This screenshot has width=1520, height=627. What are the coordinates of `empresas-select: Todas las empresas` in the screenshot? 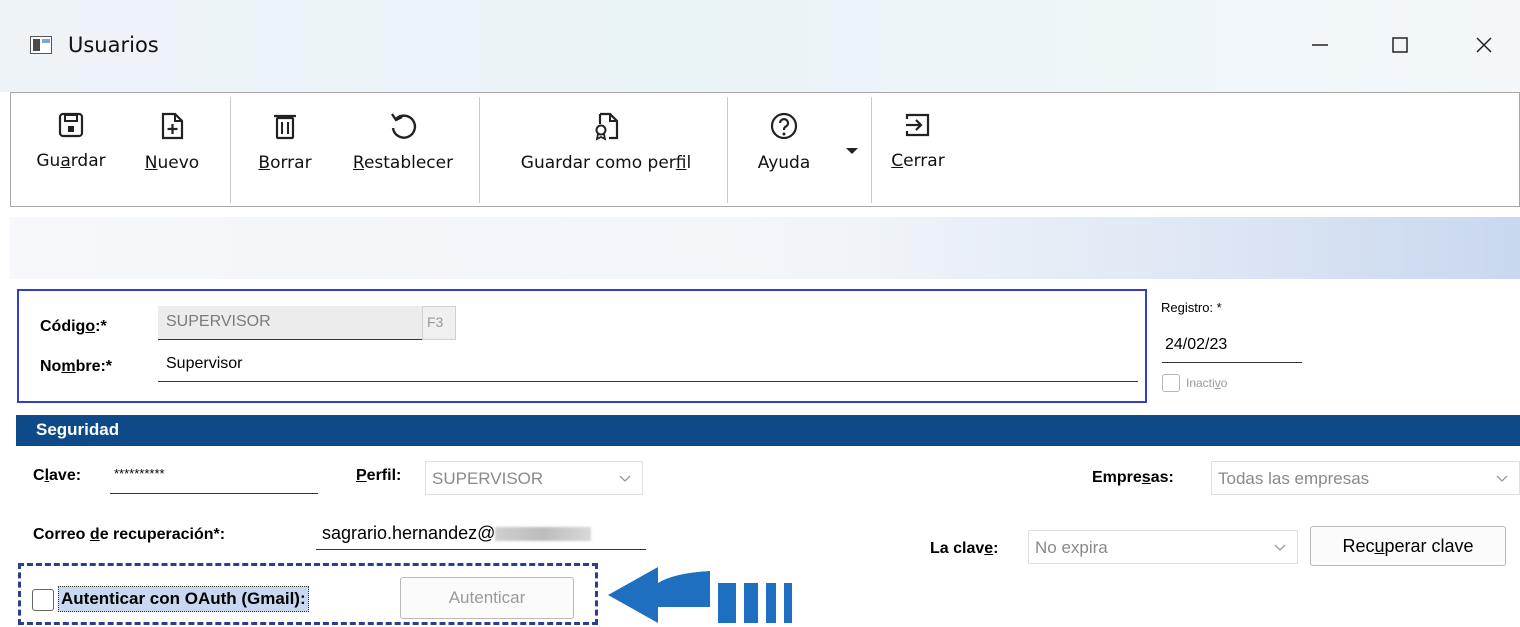 It's located at (1365, 478).